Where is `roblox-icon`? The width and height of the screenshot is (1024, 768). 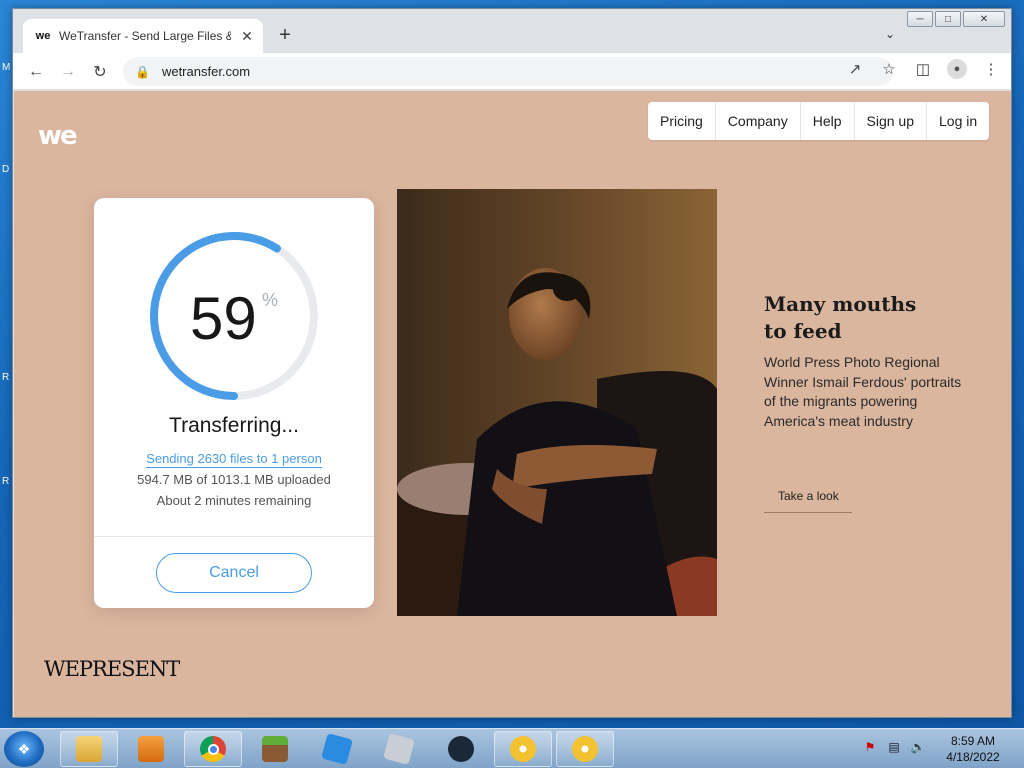 roblox-icon is located at coordinates (337, 749).